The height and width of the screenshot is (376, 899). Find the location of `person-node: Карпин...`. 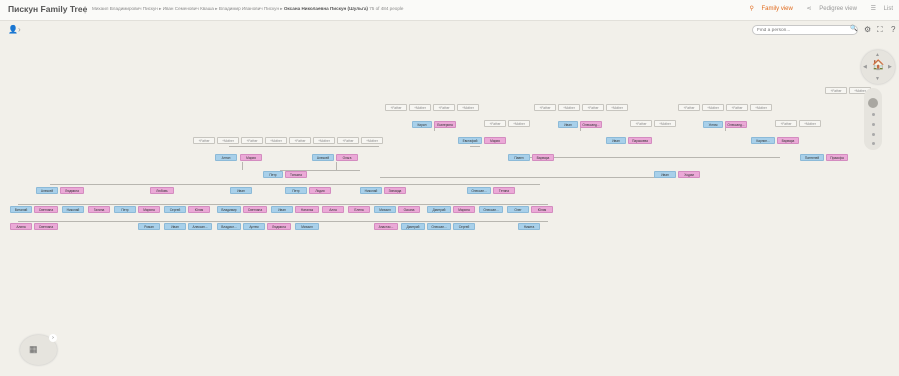

person-node: Карпин... is located at coordinates (763, 140).